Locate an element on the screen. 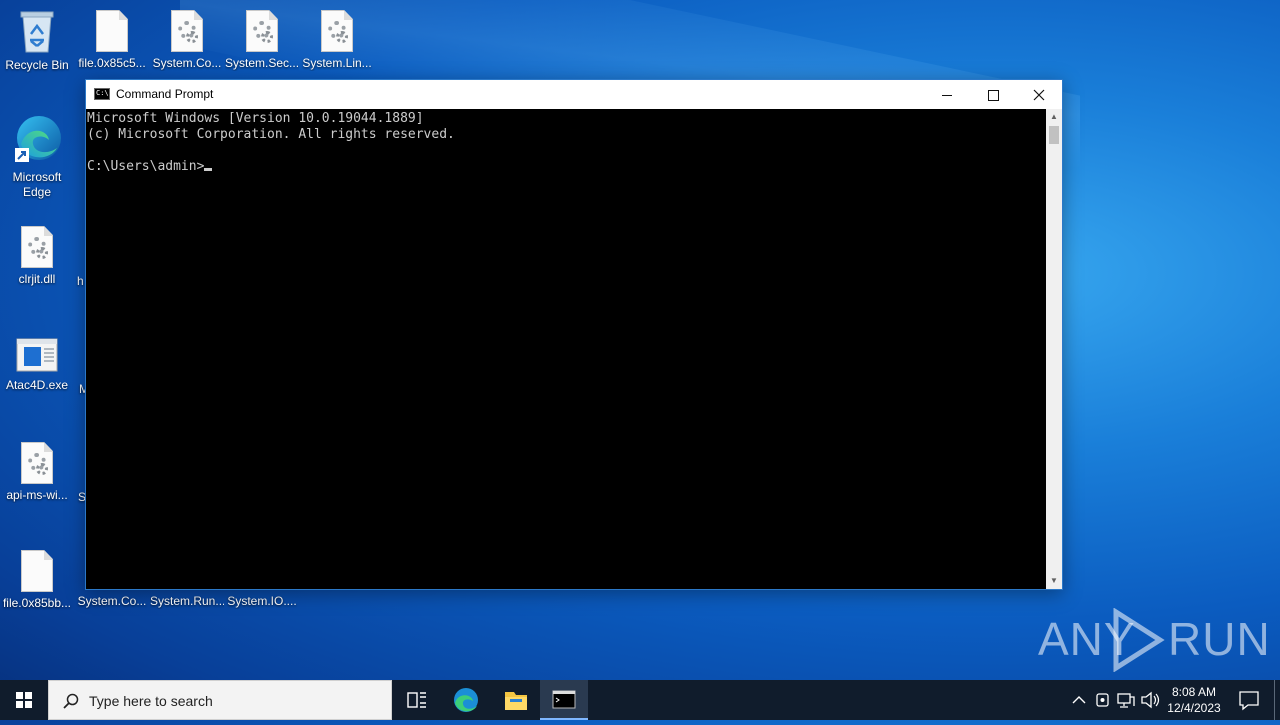  desktop-icon-label: Recycle Bin is located at coordinates (37, 65).